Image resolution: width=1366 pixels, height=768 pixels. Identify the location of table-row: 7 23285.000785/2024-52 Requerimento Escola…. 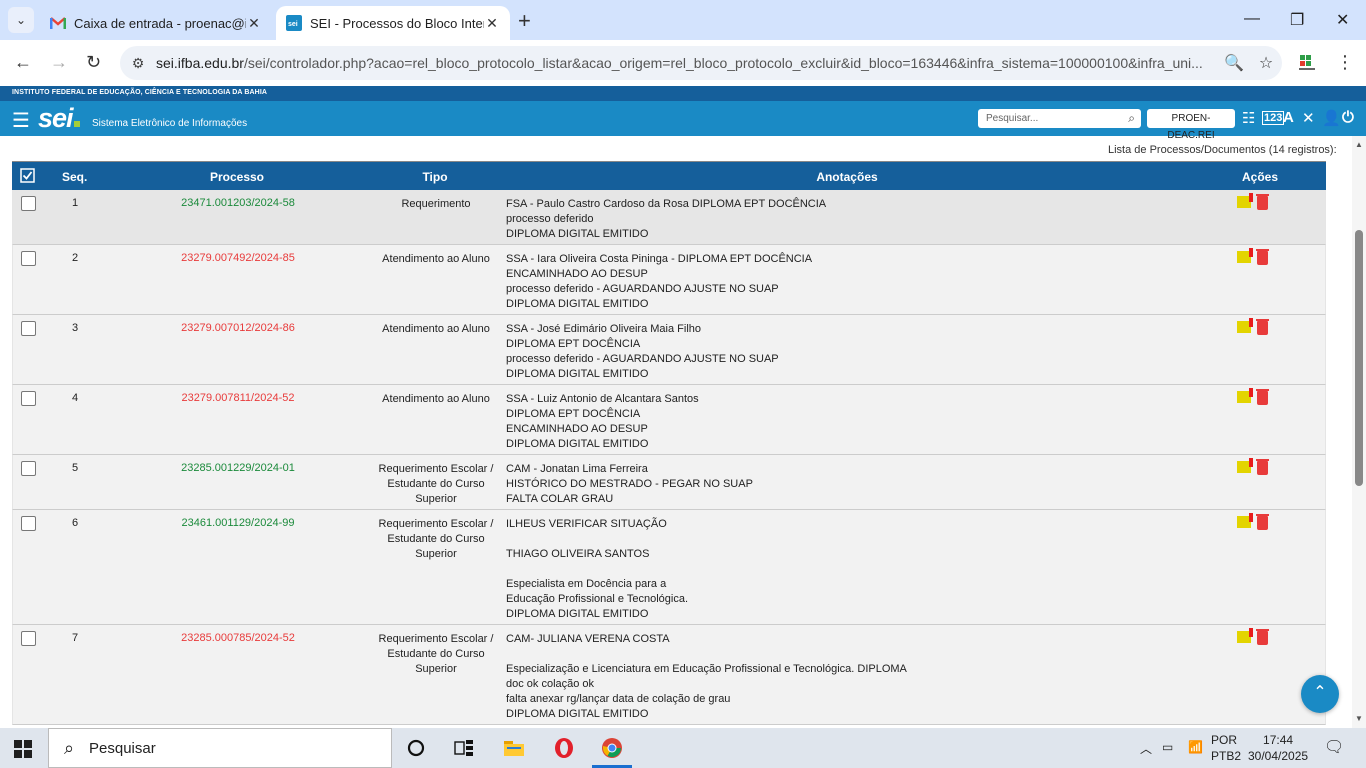
(669, 675).